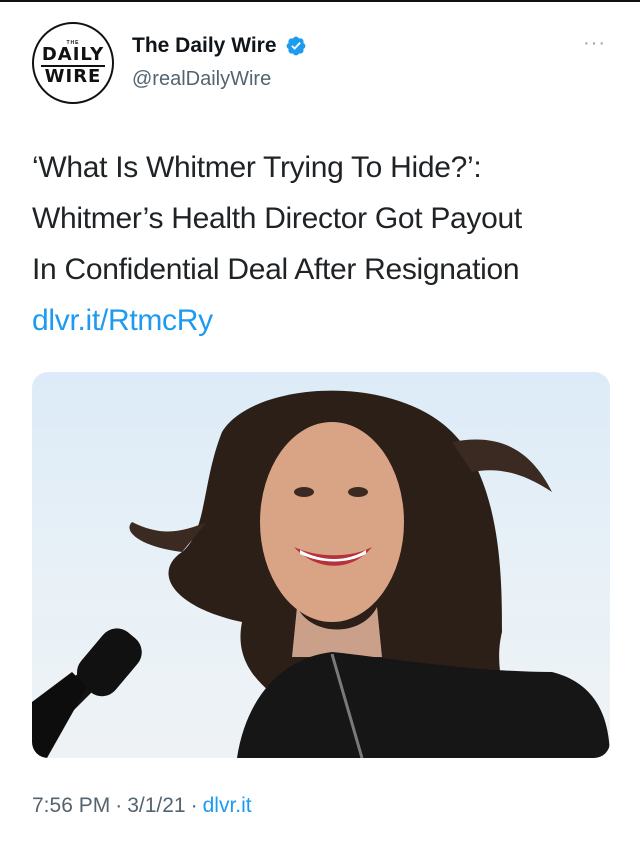 This screenshot has height=845, width=640. What do you see at coordinates (227, 805) in the screenshot?
I see `tweet-source-link: dlvr.it` at bounding box center [227, 805].